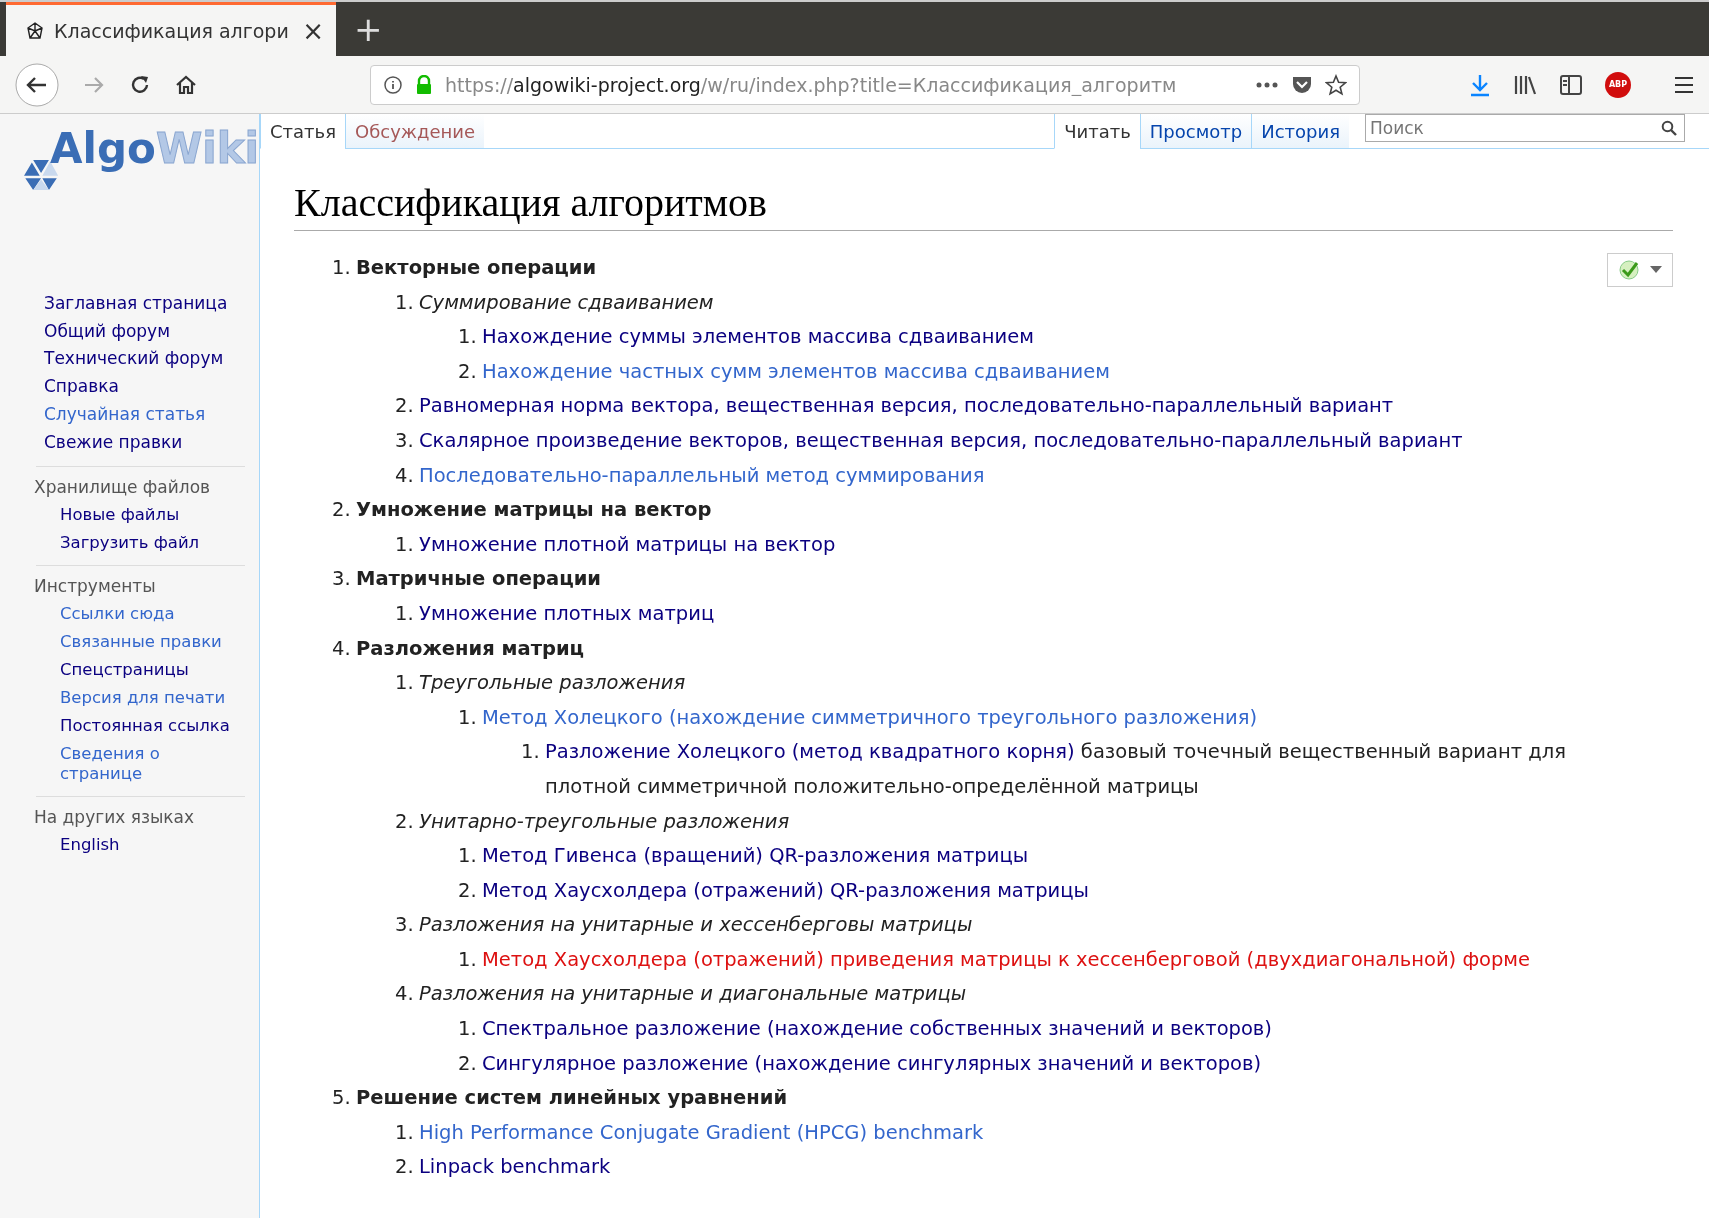 The width and height of the screenshot is (1709, 1218). I want to click on article-link: Равномерная норма вектора, вещественная версия, последовательно-параллельный вариант, so click(906, 406).